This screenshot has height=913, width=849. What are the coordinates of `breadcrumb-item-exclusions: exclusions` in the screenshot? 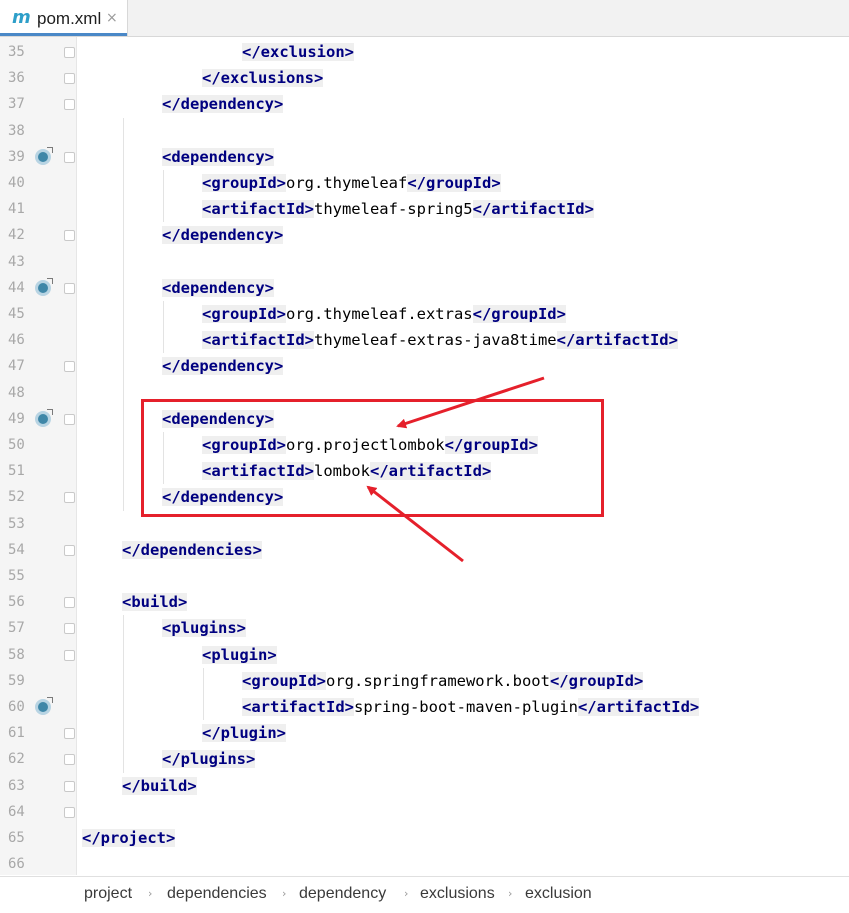 It's located at (457, 894).